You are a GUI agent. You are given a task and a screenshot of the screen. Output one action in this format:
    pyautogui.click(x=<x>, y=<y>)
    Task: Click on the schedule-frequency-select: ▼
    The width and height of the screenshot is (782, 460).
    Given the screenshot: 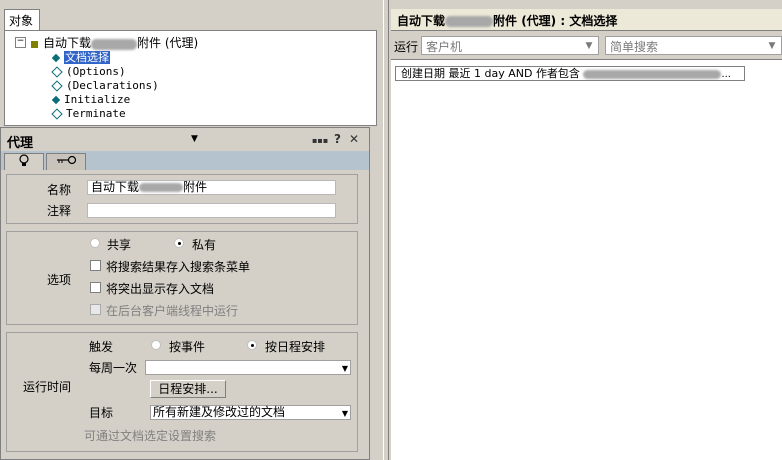 What is the action you would take?
    pyautogui.click(x=248, y=367)
    